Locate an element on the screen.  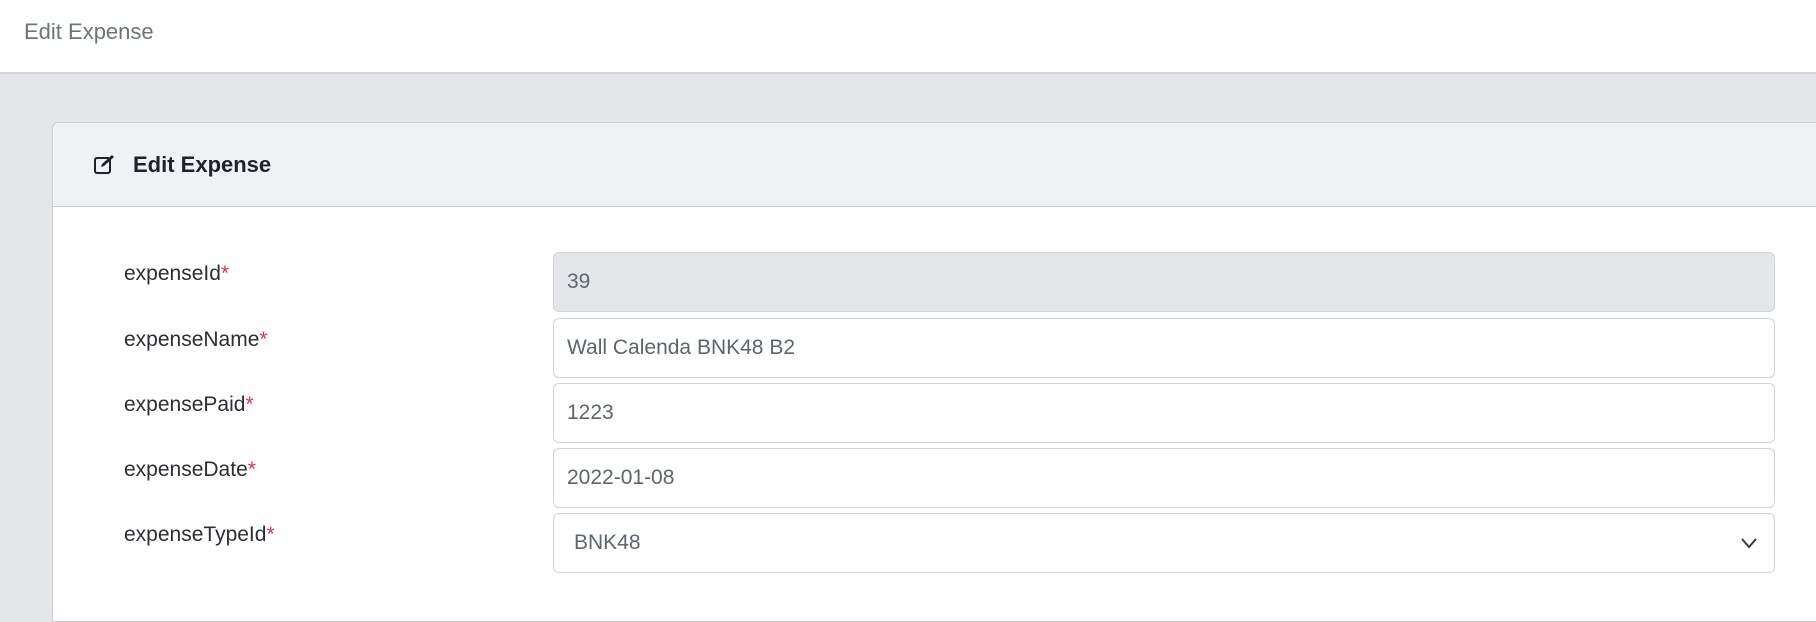
form-row-expense-type-id: expenseTypeId* BNK48 is located at coordinates (934, 544).